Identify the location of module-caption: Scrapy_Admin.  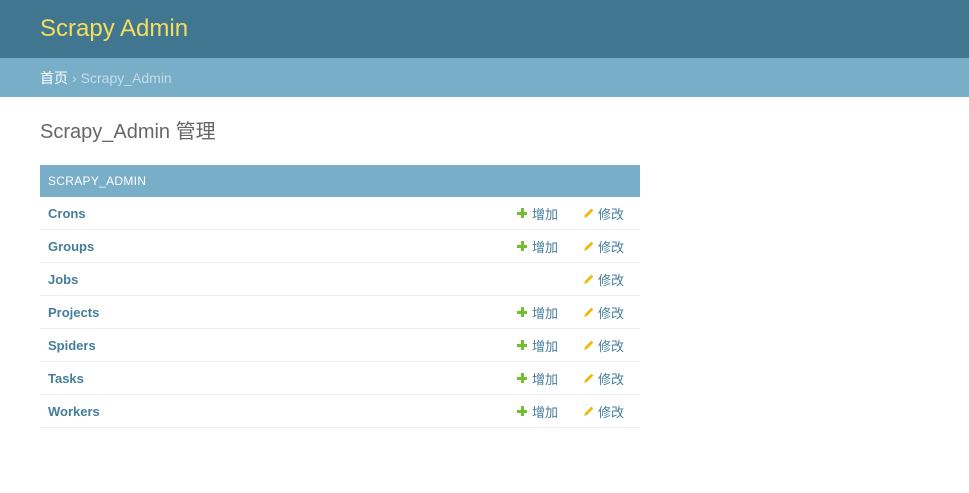
(340, 181).